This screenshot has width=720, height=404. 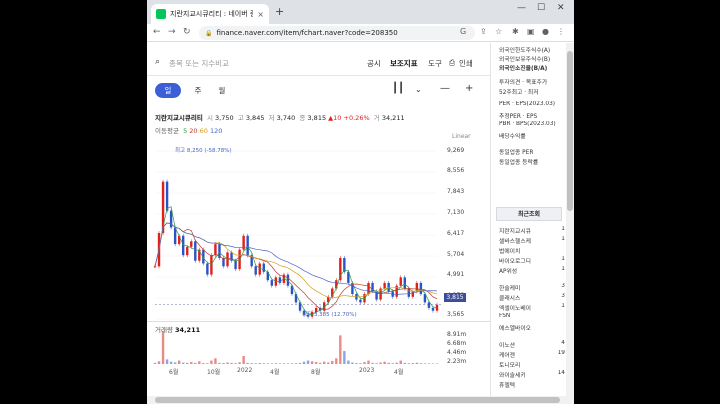 What do you see at coordinates (570, 131) in the screenshot?
I see `scroll-thumb` at bounding box center [570, 131].